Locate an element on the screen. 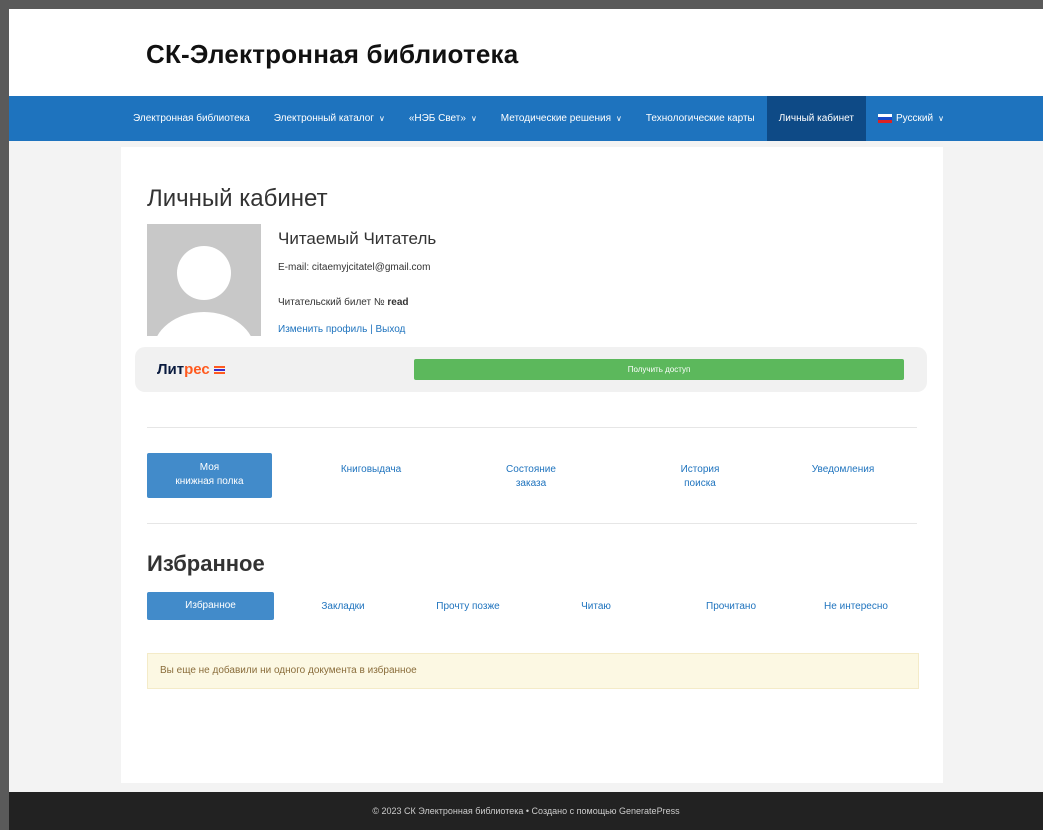 This screenshot has width=1043, height=830. get-access-button: Получить доступ is located at coordinates (659, 369).